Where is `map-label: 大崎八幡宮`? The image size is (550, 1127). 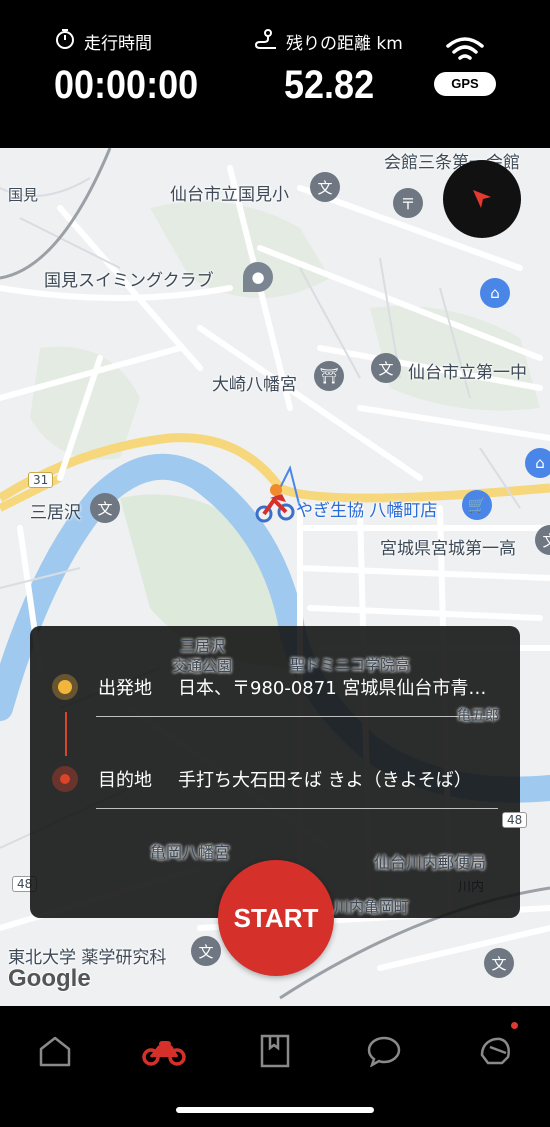 map-label: 大崎八幡宮 is located at coordinates (254, 385).